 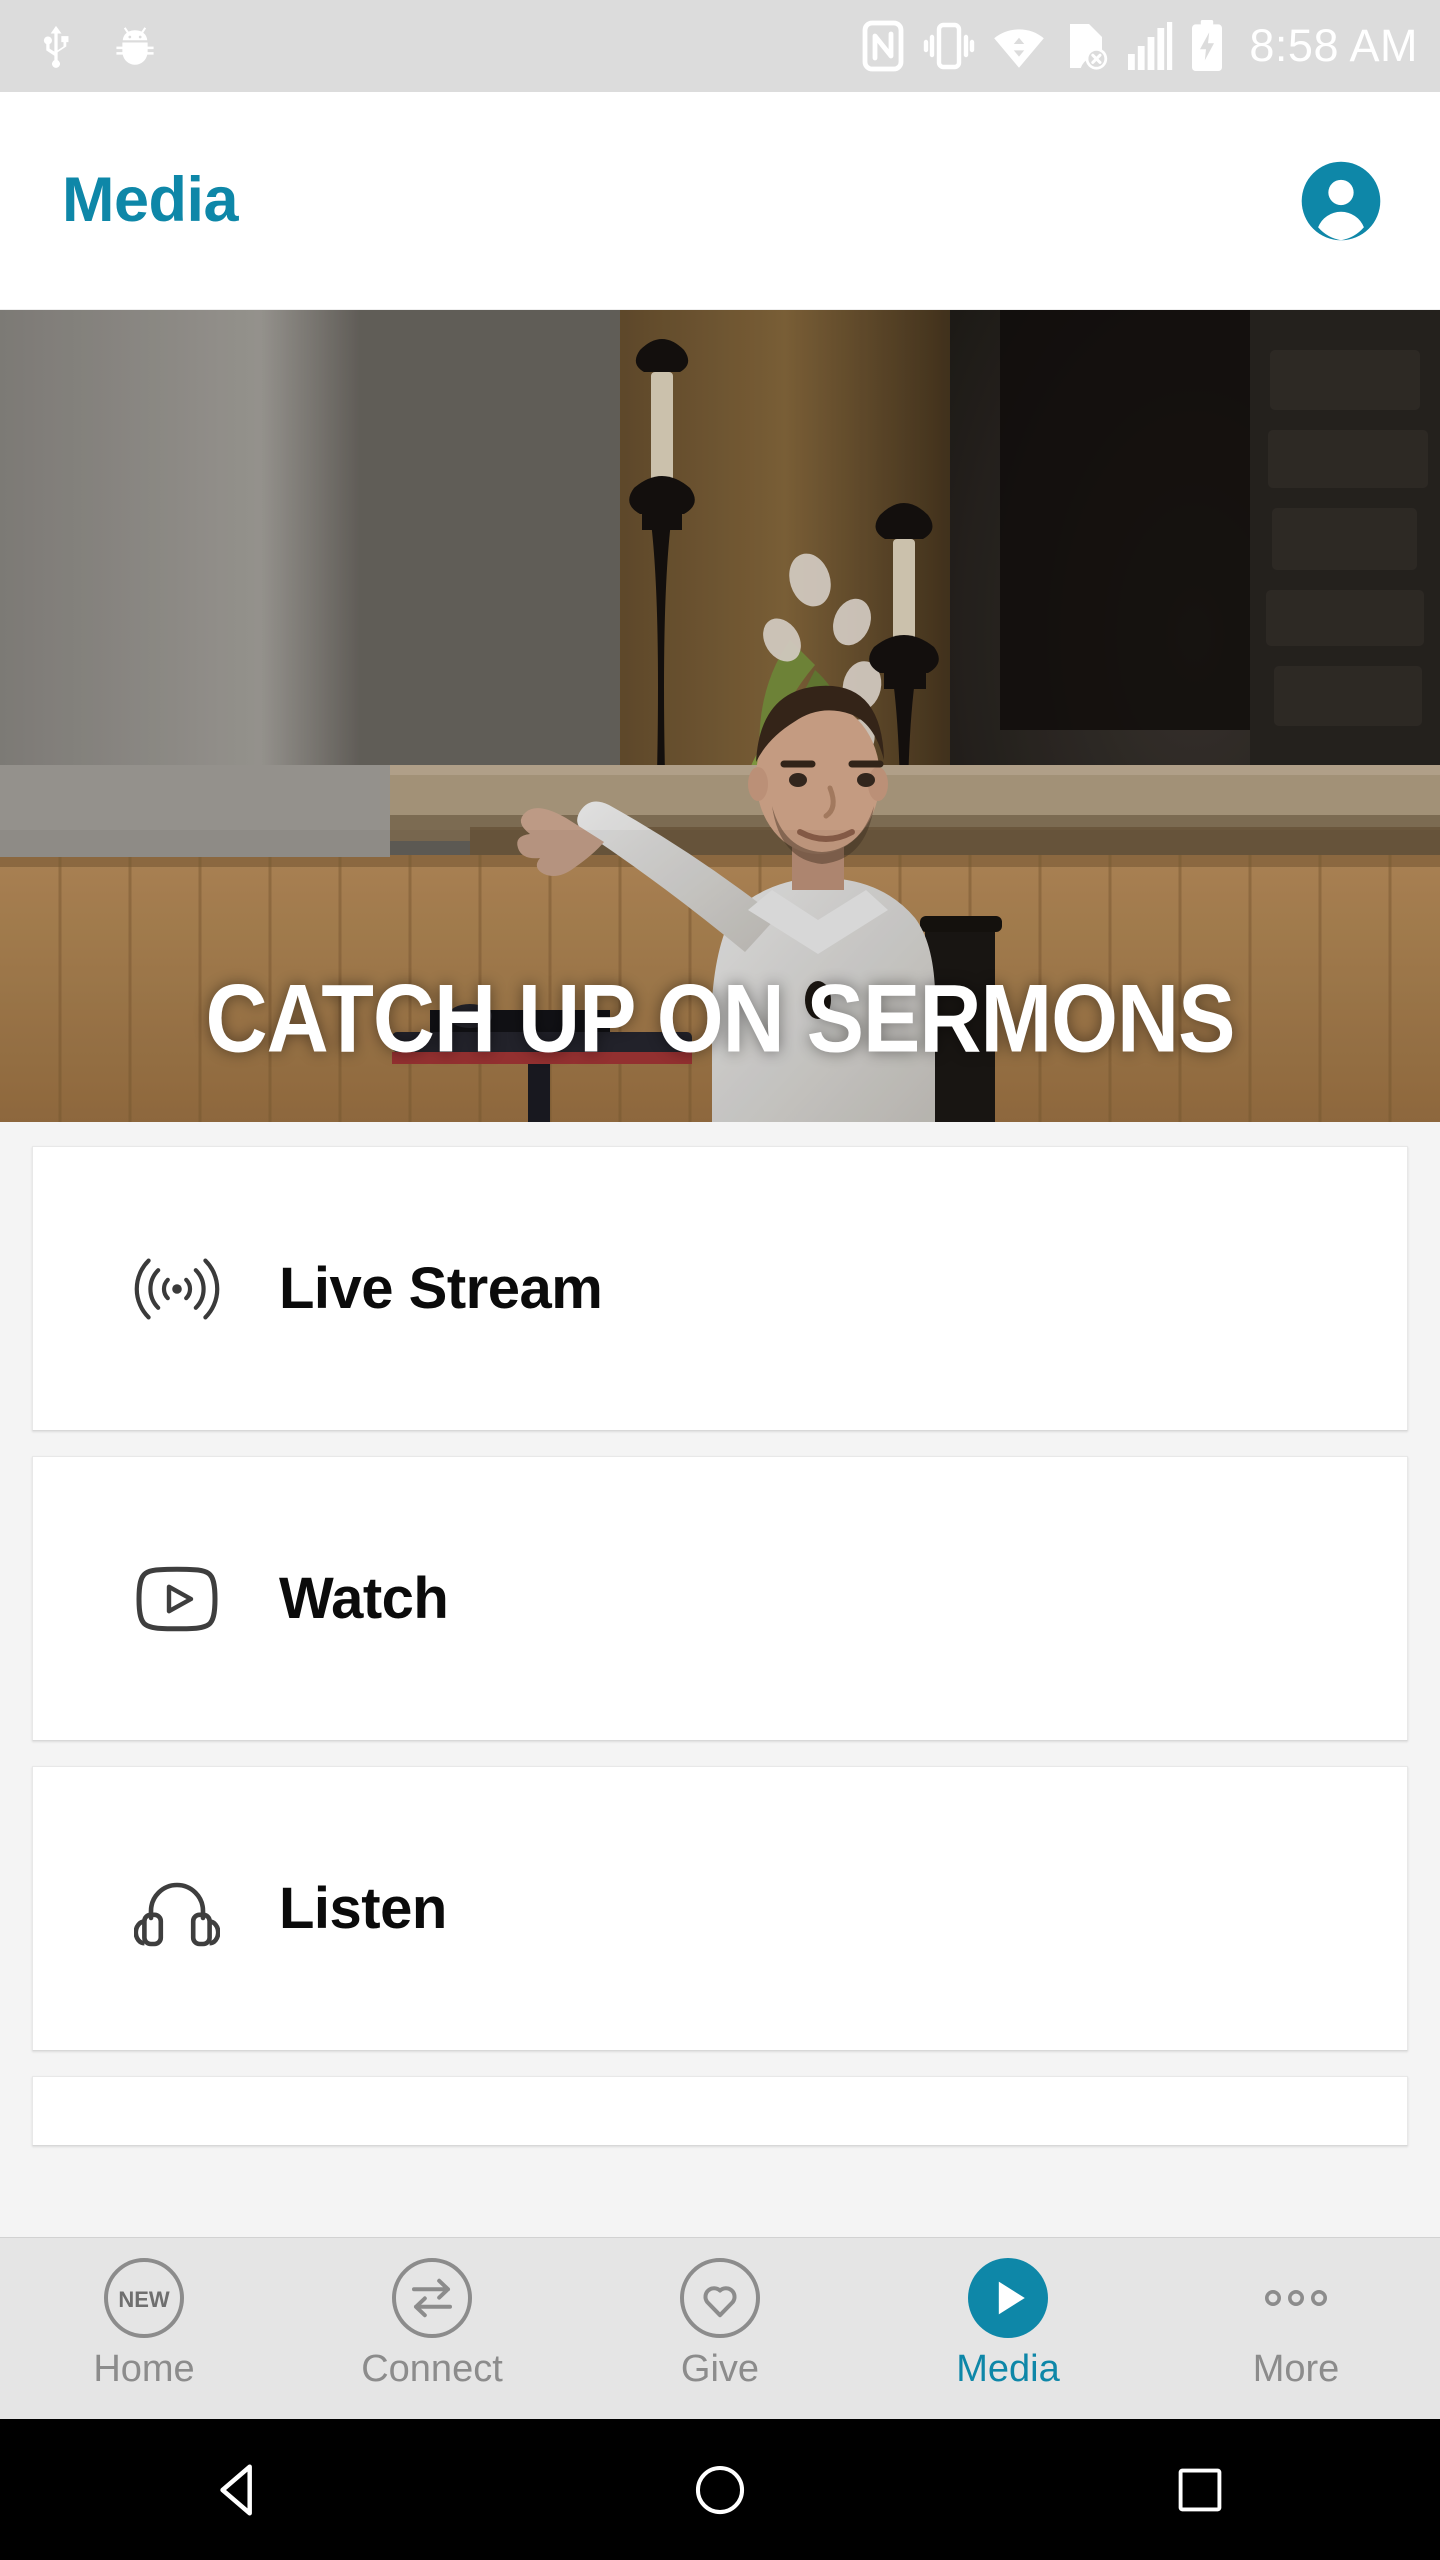 What do you see at coordinates (720, 2111) in the screenshot?
I see `menu-item-next-partial` at bounding box center [720, 2111].